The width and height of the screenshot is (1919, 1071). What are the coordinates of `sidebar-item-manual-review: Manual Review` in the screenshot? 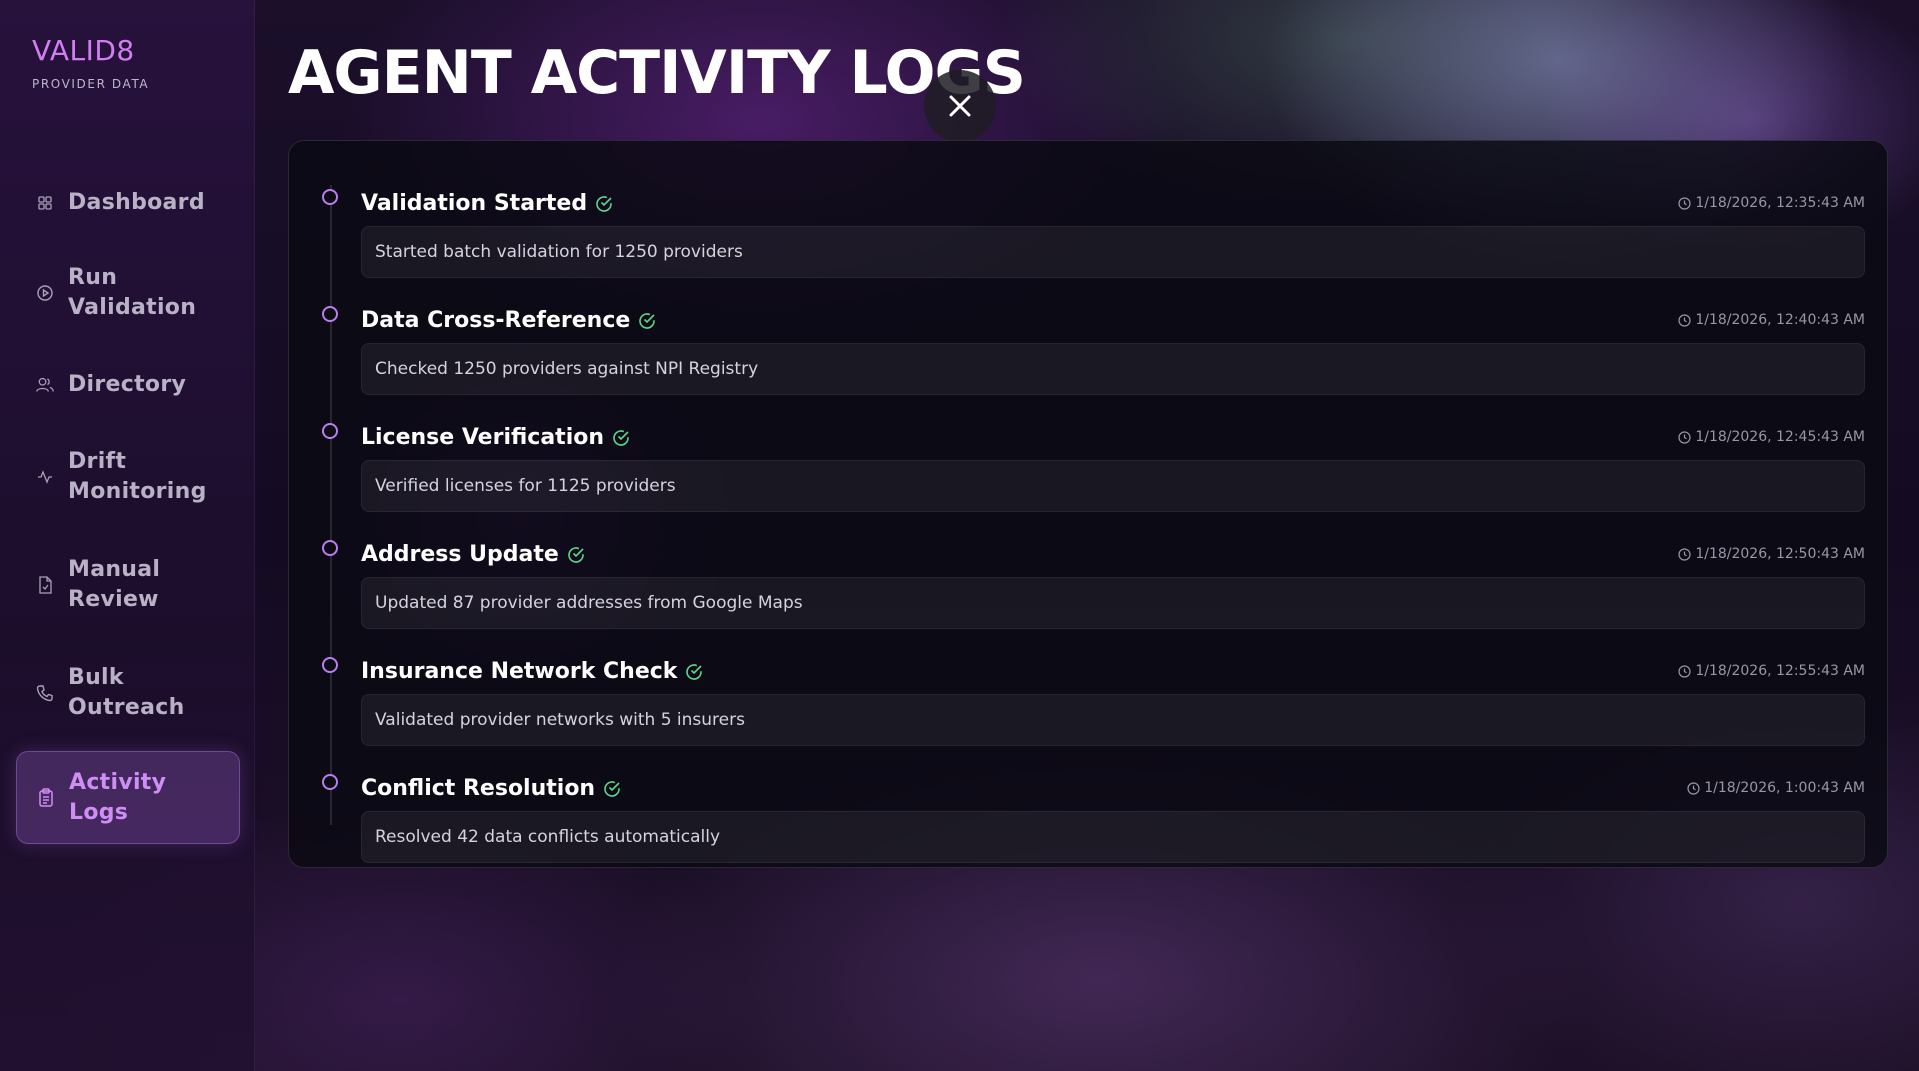 It's located at (128, 585).